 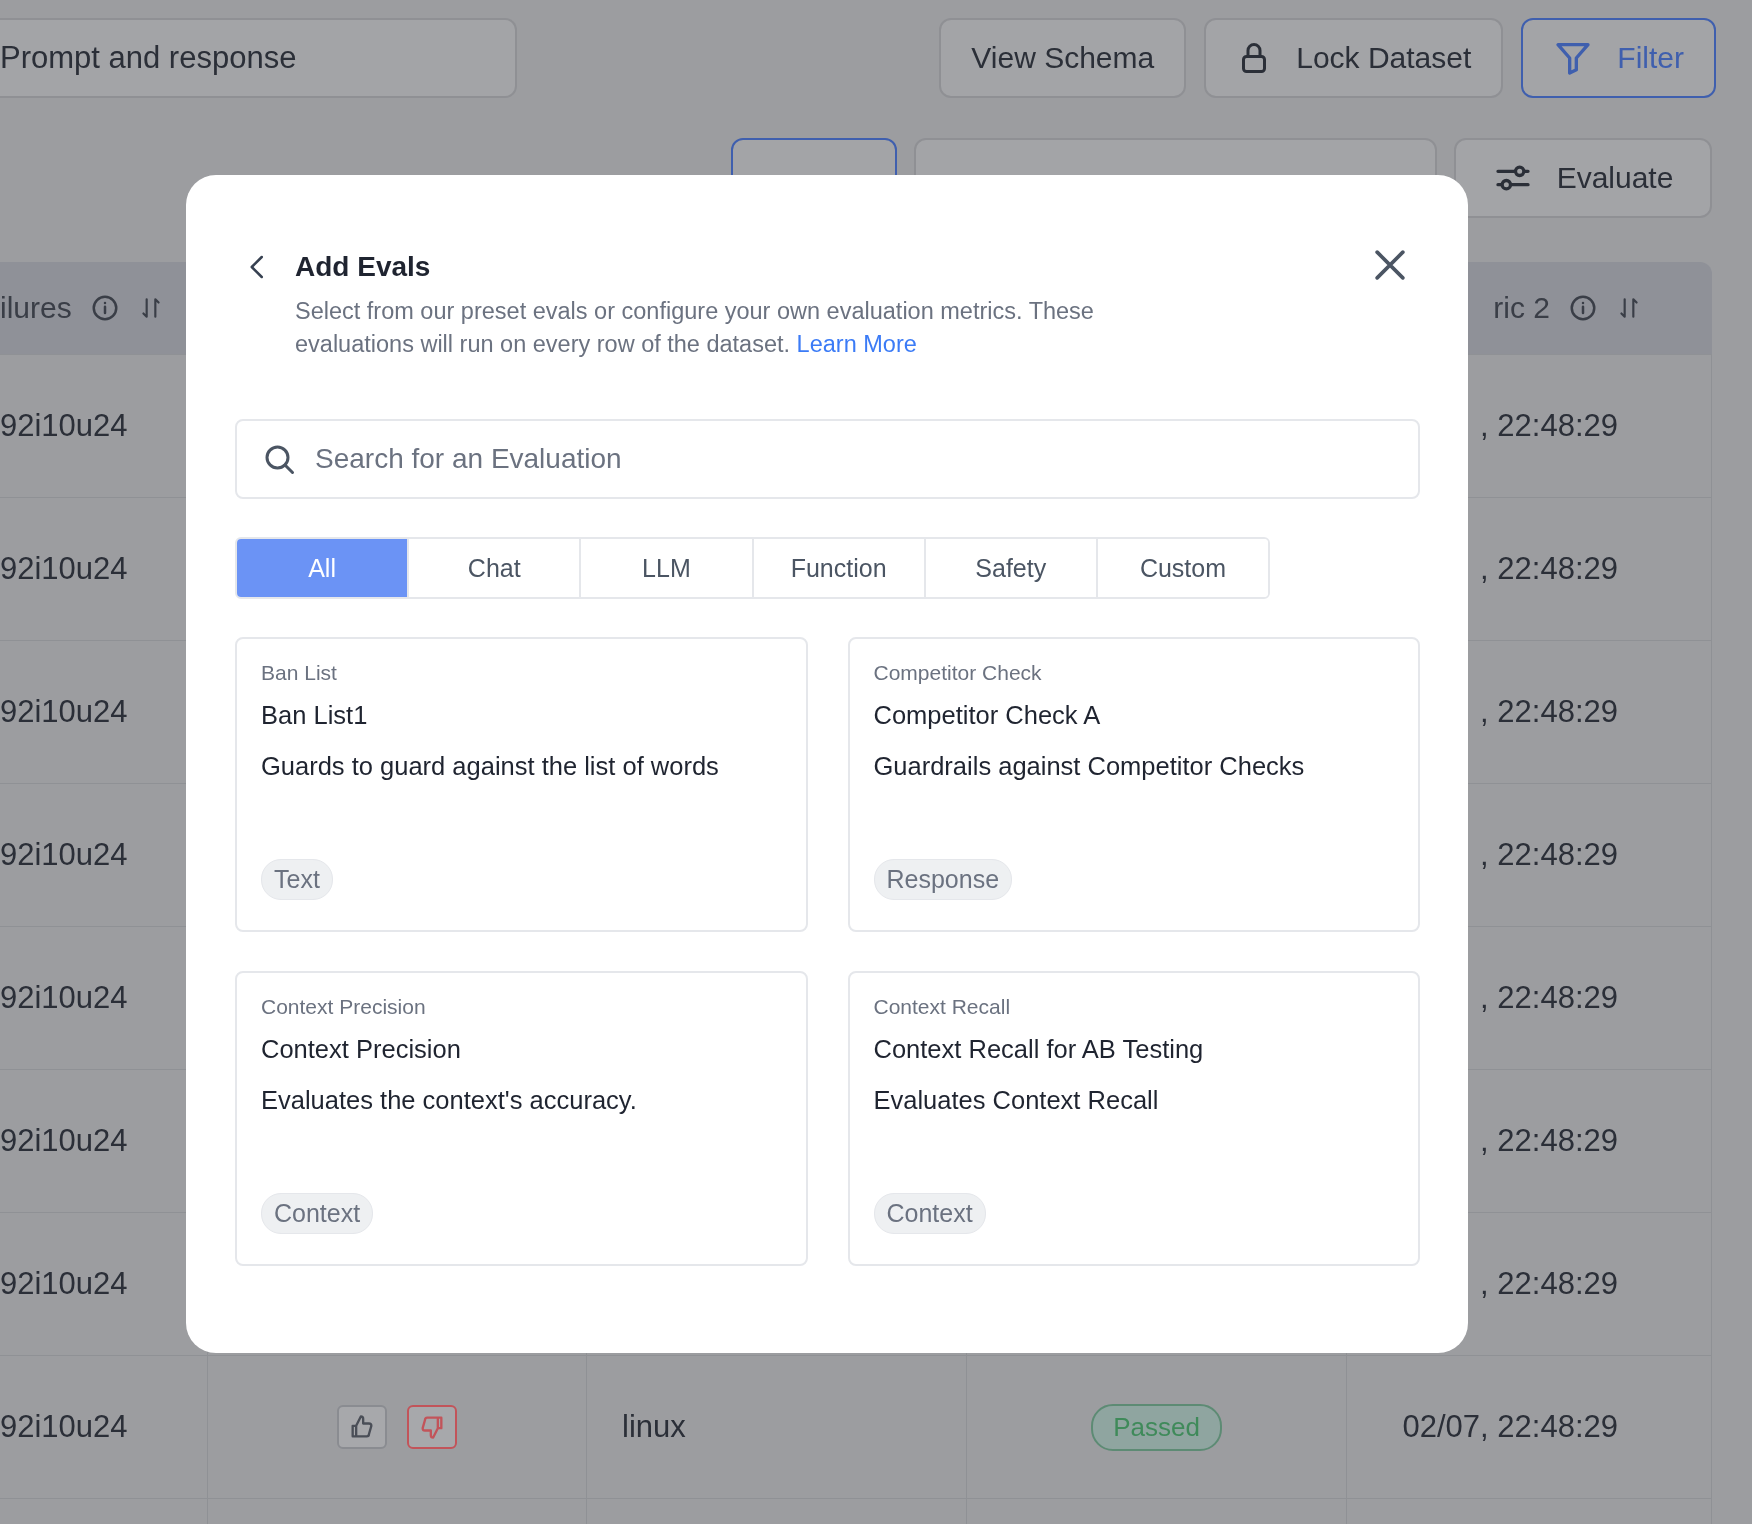 I want to click on eval-title: Context Precision, so click(x=361, y=1049).